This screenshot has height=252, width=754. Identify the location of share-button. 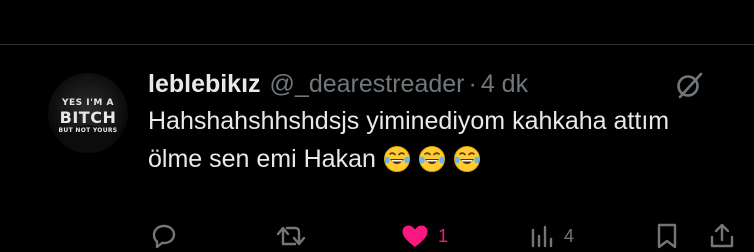
(722, 236).